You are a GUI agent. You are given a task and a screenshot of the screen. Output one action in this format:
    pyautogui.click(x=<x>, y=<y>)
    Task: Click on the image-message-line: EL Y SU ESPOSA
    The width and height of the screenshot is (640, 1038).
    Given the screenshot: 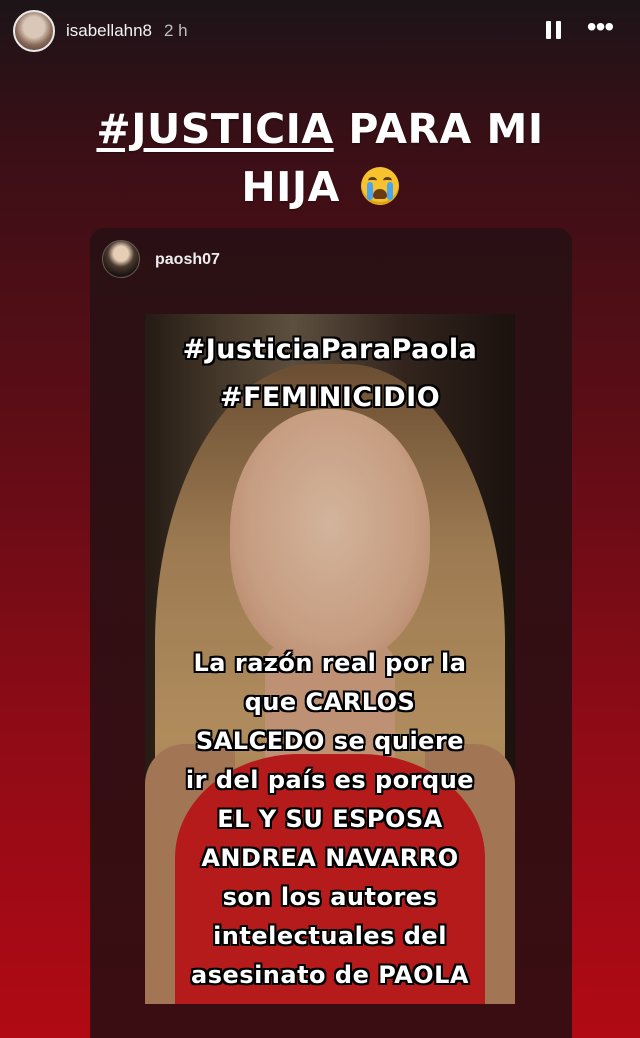 What is the action you would take?
    pyautogui.click(x=330, y=819)
    